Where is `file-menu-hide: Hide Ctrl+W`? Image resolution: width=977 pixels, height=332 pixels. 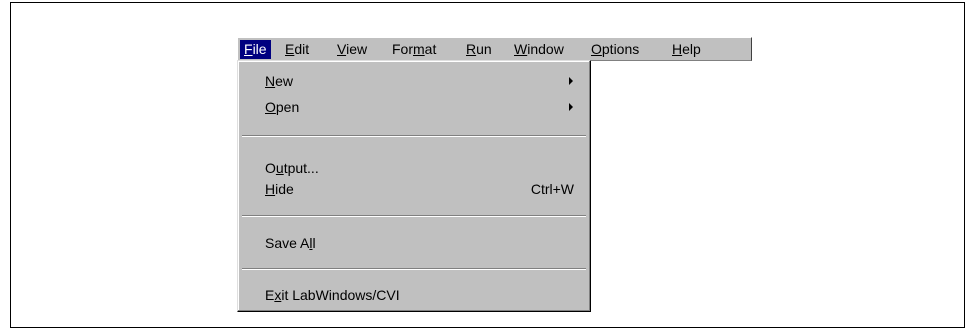 file-menu-hide: Hide Ctrl+W is located at coordinates (414, 189).